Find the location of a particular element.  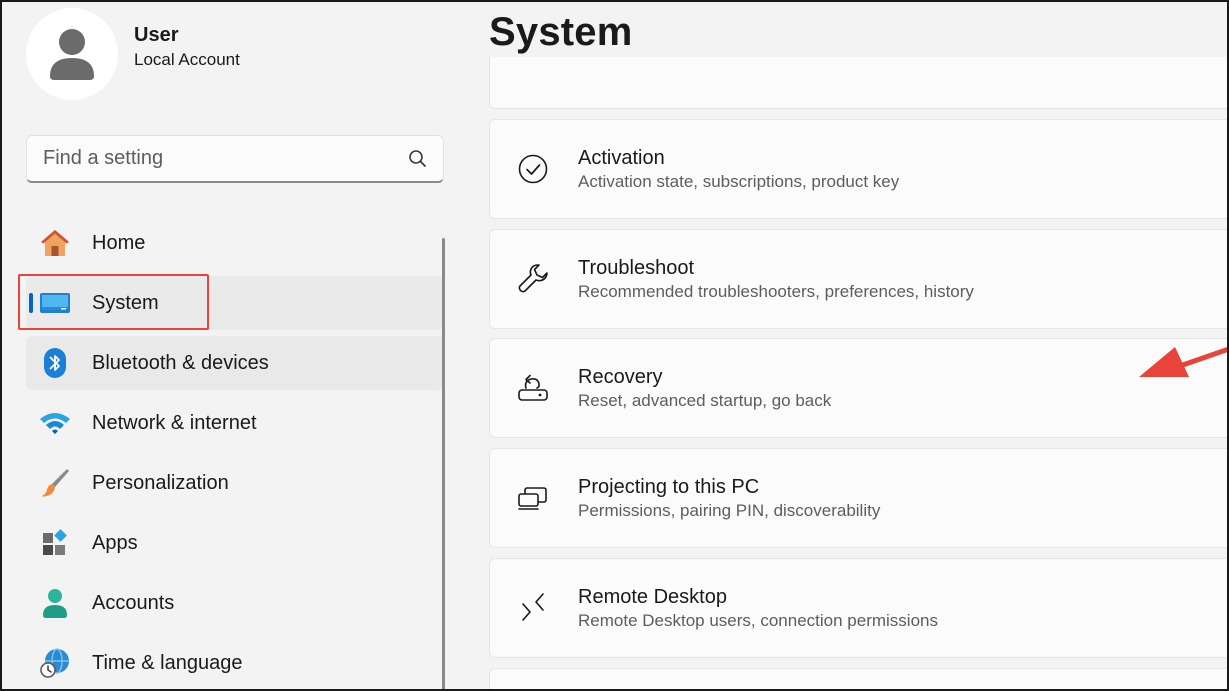

nav-item-network-internet: Network & internet is located at coordinates (235, 423).